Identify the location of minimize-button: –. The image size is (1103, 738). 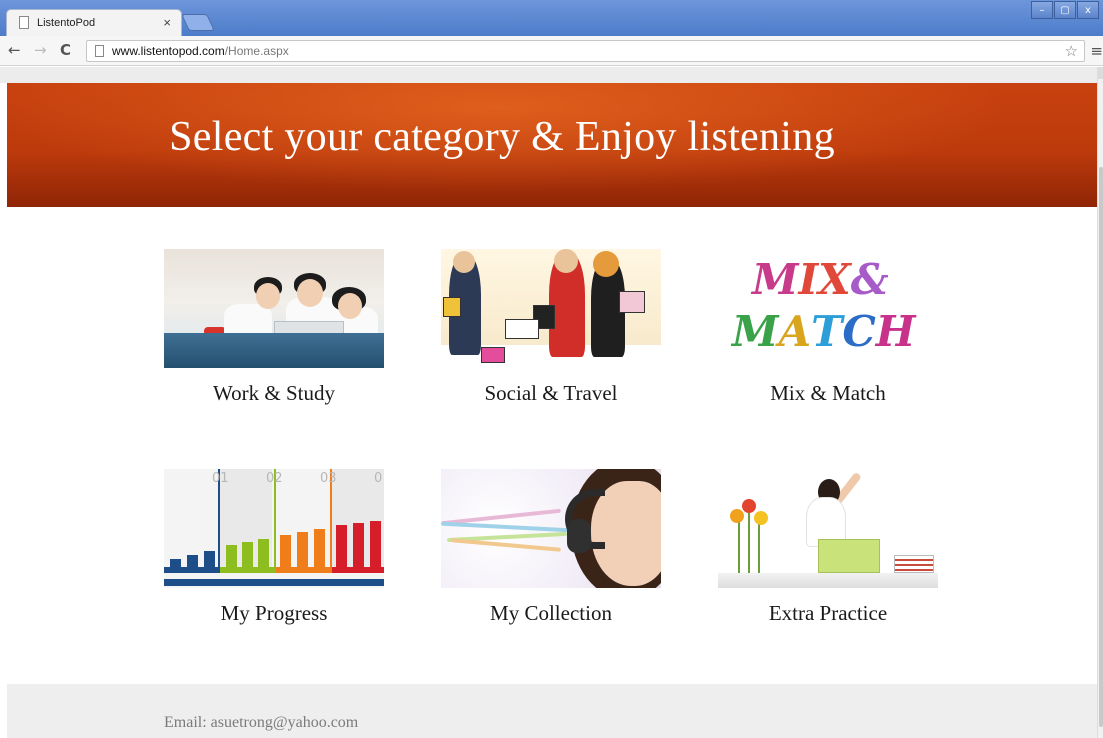
(1042, 10).